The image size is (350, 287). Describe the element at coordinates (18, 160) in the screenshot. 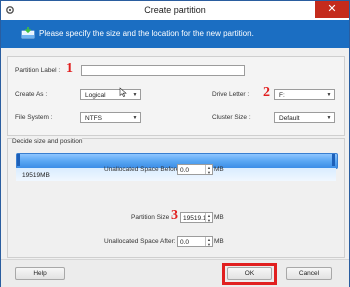

I see `left-resize-handle` at that location.